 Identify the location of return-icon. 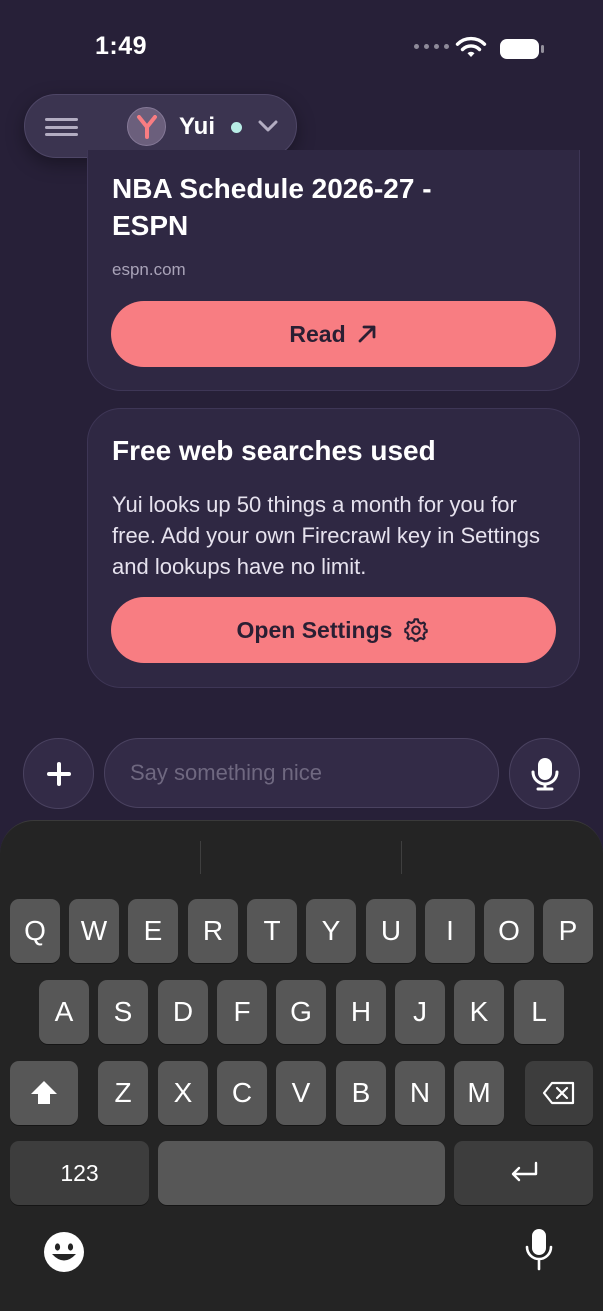
(524, 1171).